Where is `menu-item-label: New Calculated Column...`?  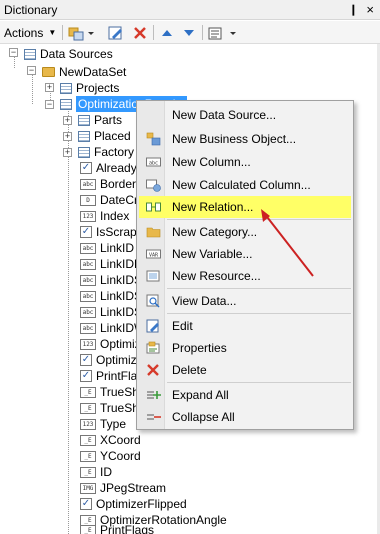 menu-item-label: New Calculated Column... is located at coordinates (241, 185).